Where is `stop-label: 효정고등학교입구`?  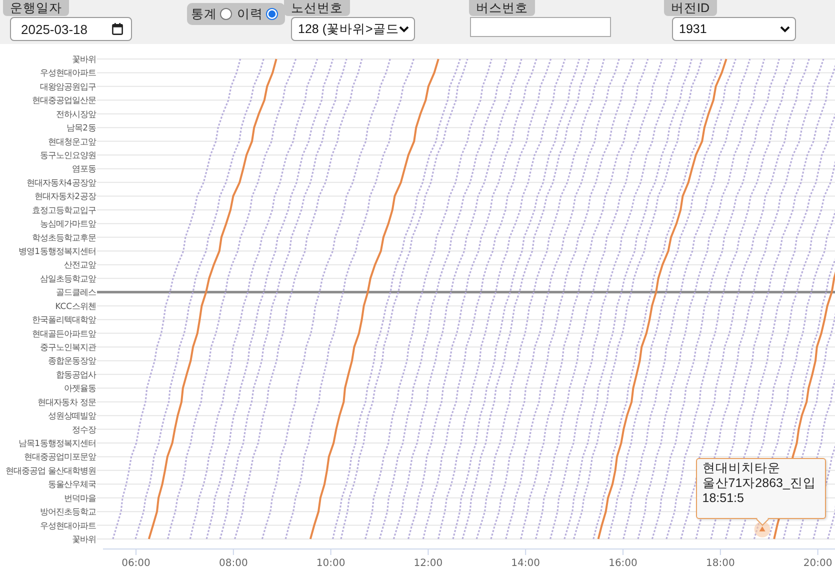 stop-label: 효정고등학교입구 is located at coordinates (64, 209).